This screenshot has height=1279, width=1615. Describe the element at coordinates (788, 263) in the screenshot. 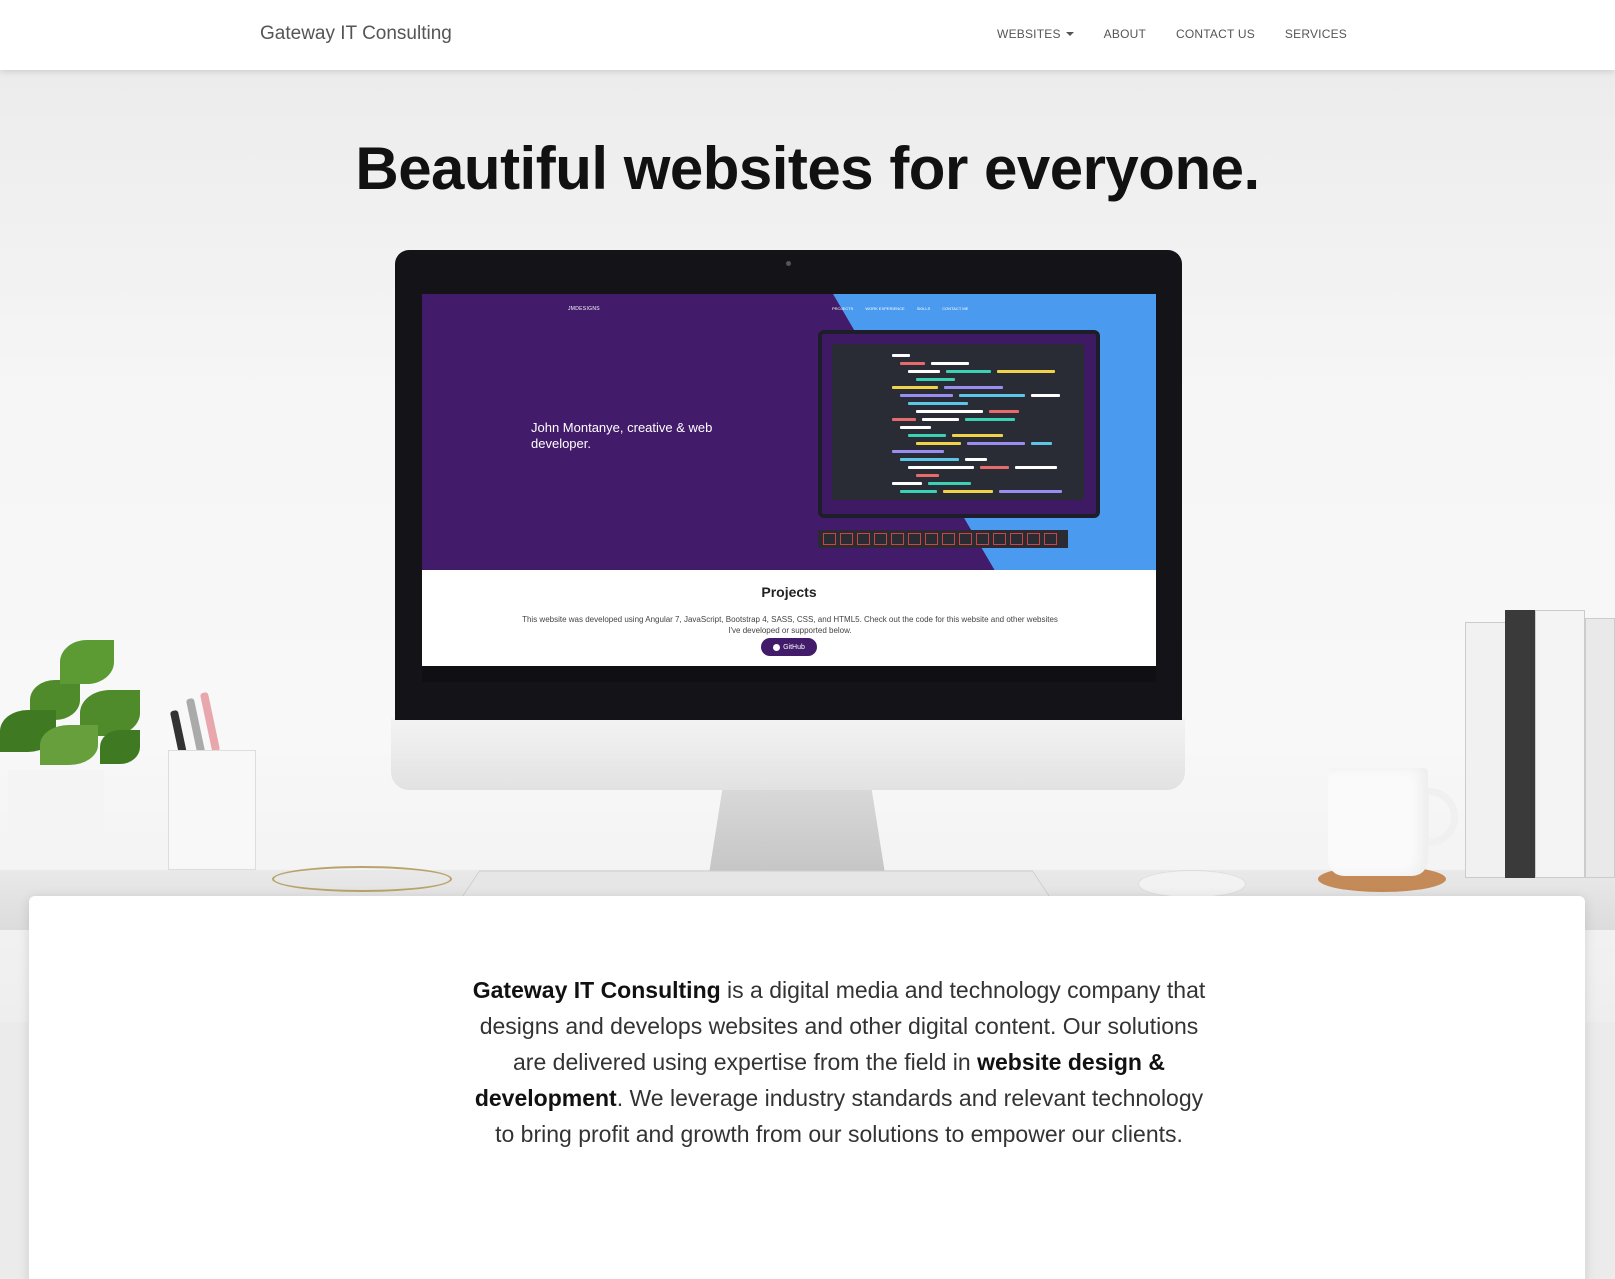

I see `camera-icon` at that location.